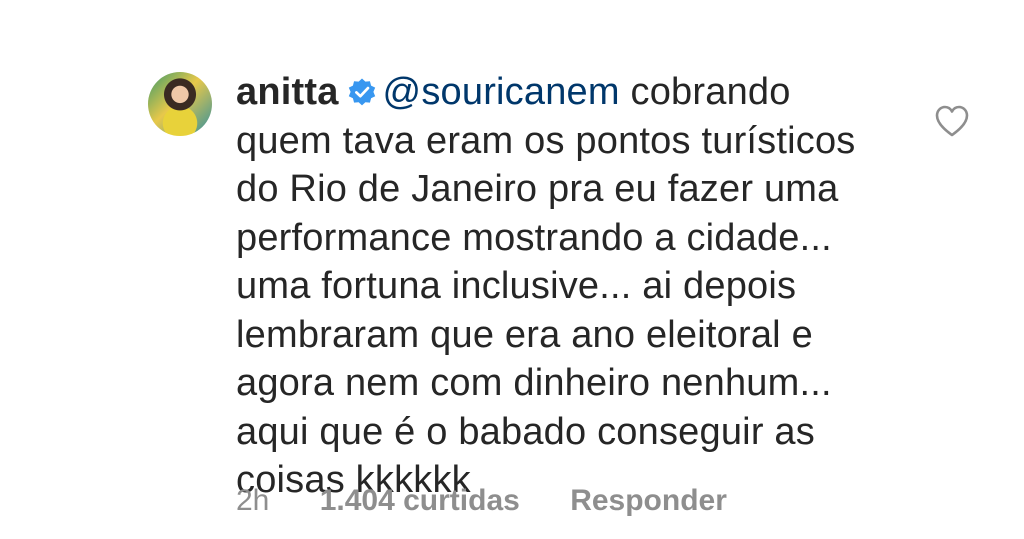 Image resolution: width=1024 pixels, height=539 pixels. Describe the element at coordinates (952, 121) in the screenshot. I see `heart-outline-icon` at that location.